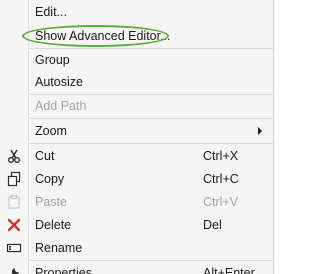 The width and height of the screenshot is (320, 274). Describe the element at coordinates (14, 179) in the screenshot. I see `copy-icon` at that location.